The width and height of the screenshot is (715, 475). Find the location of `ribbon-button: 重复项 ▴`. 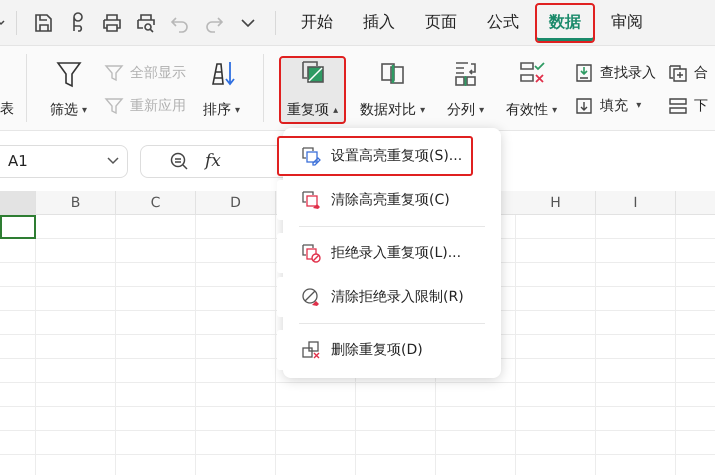

ribbon-button: 重复项 ▴ is located at coordinates (312, 90).